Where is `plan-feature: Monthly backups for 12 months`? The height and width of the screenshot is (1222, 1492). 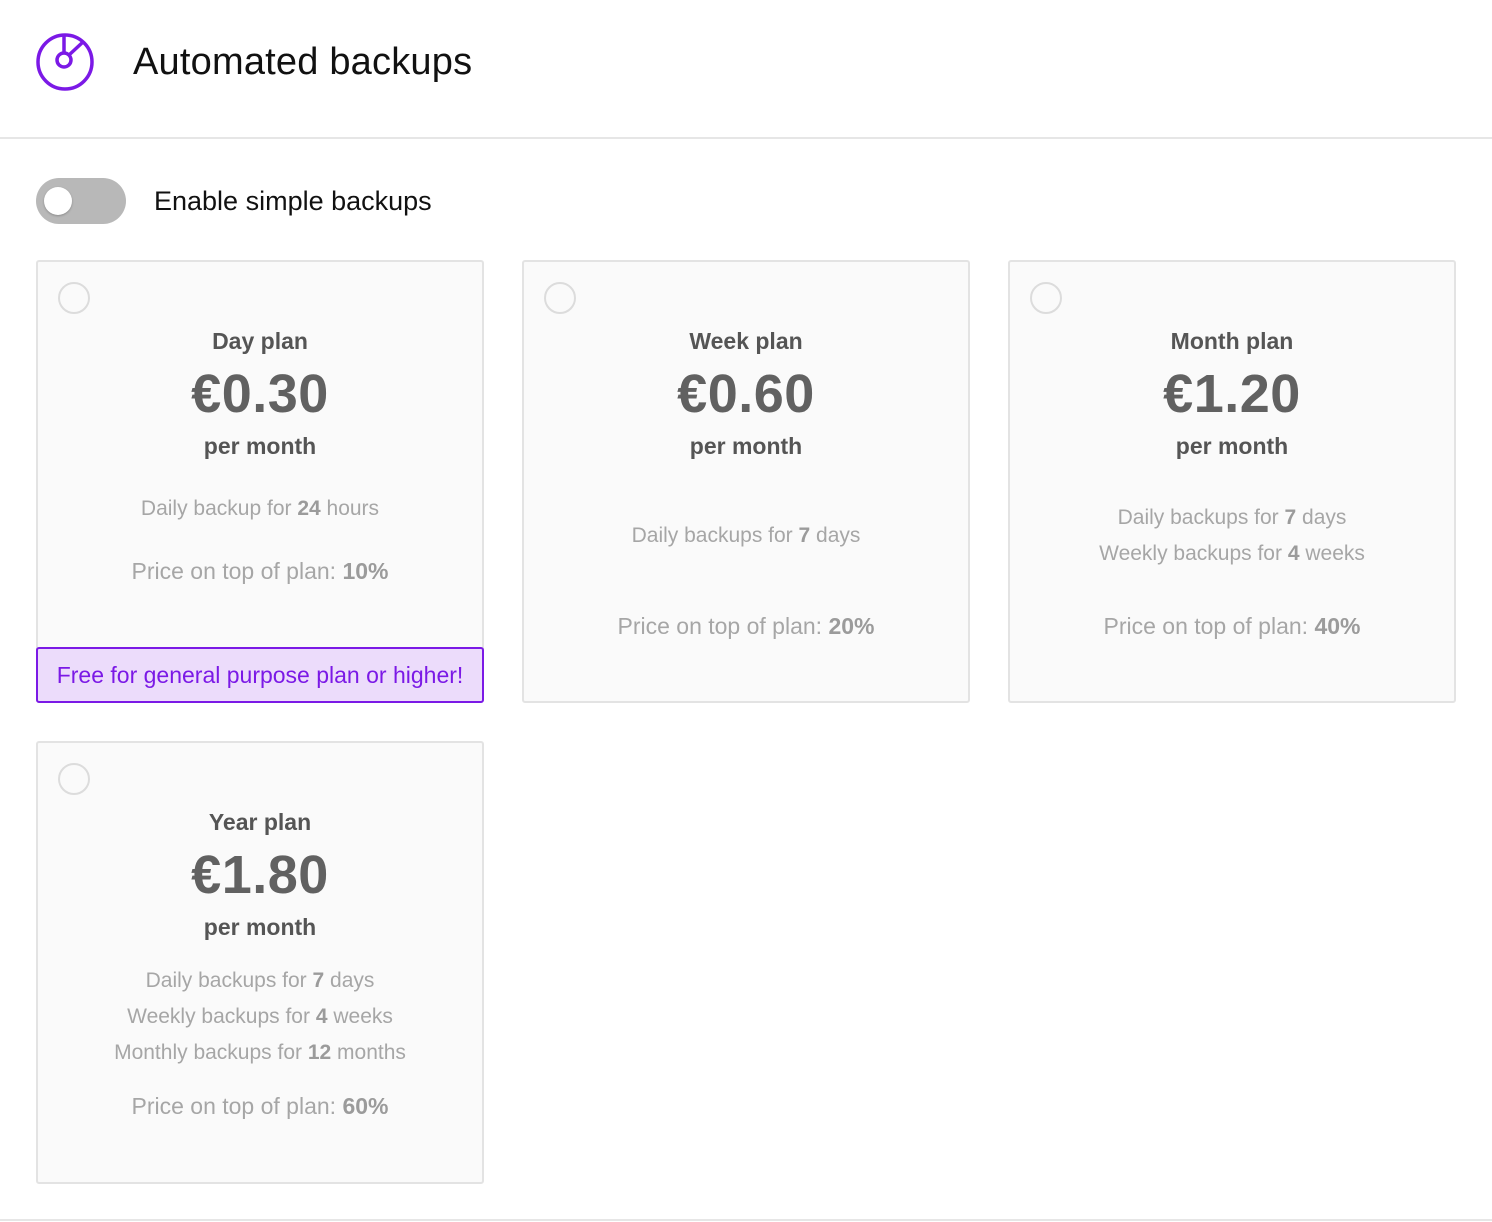 plan-feature: Monthly backups for 12 months is located at coordinates (260, 1052).